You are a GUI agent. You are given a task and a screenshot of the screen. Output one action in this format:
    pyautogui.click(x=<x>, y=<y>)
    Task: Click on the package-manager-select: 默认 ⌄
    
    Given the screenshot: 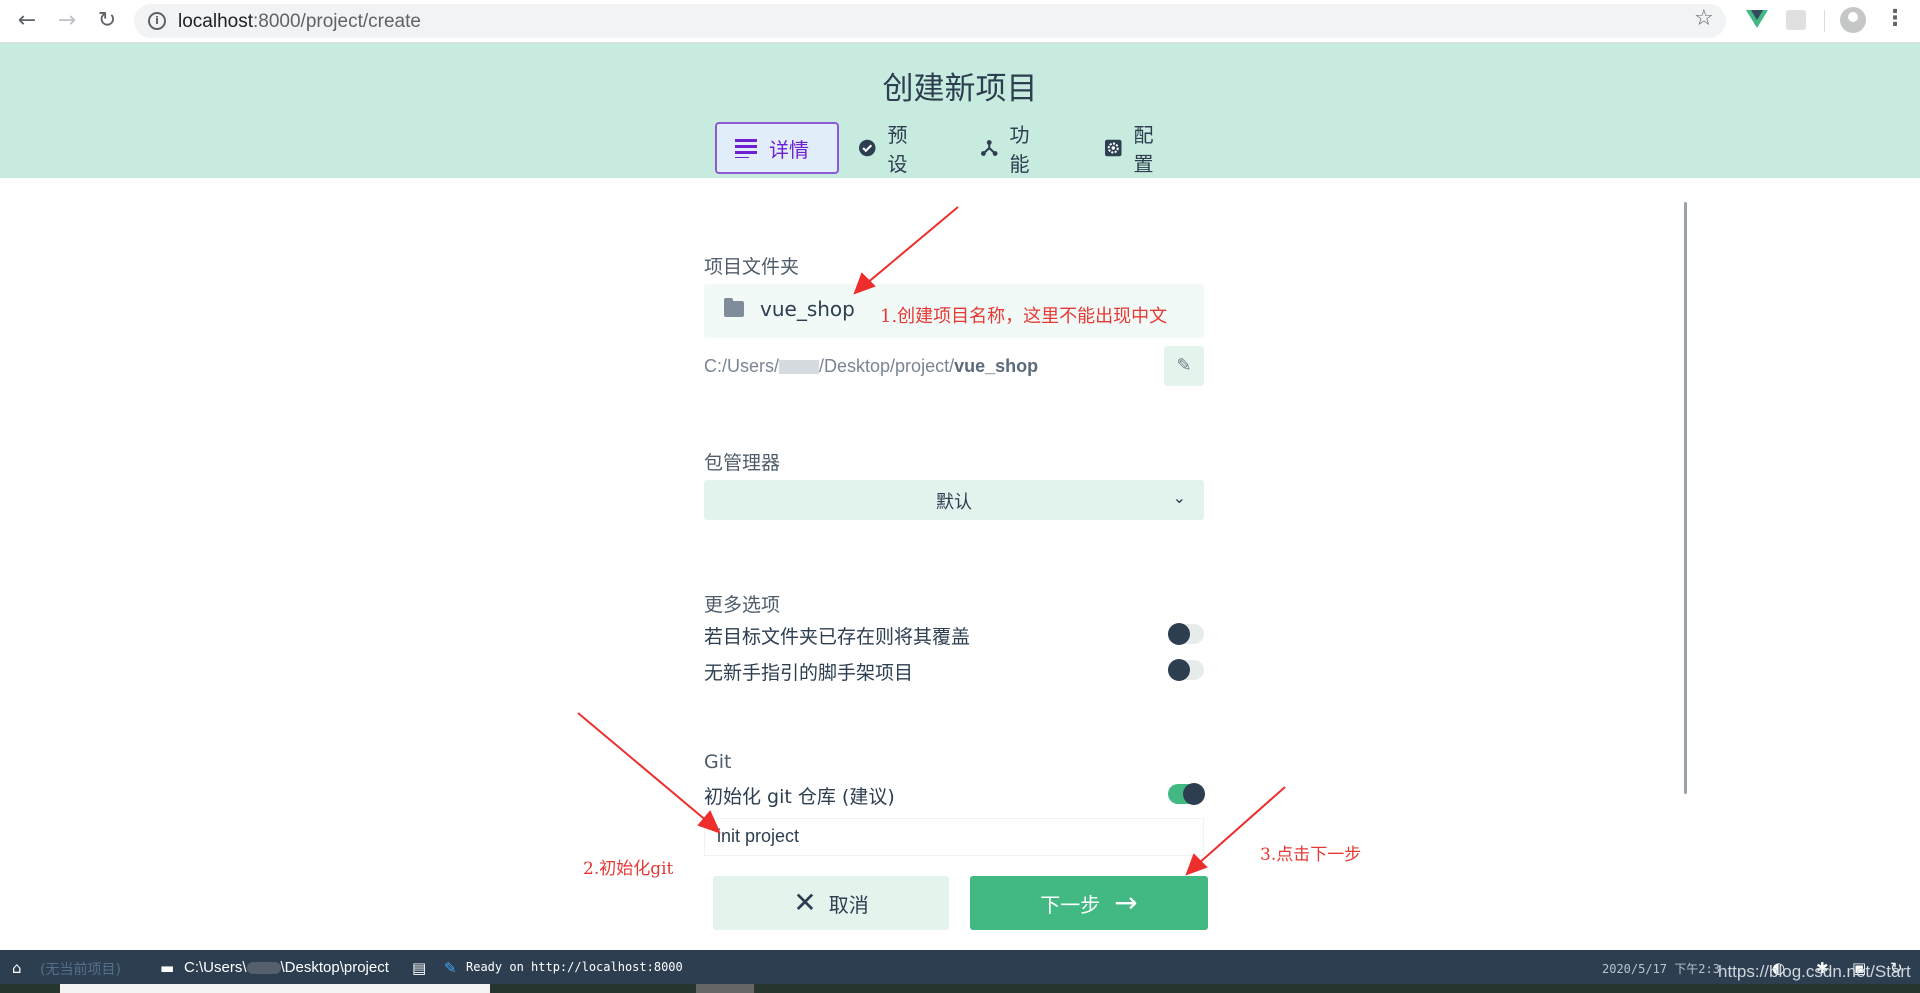 What is the action you would take?
    pyautogui.click(x=954, y=500)
    